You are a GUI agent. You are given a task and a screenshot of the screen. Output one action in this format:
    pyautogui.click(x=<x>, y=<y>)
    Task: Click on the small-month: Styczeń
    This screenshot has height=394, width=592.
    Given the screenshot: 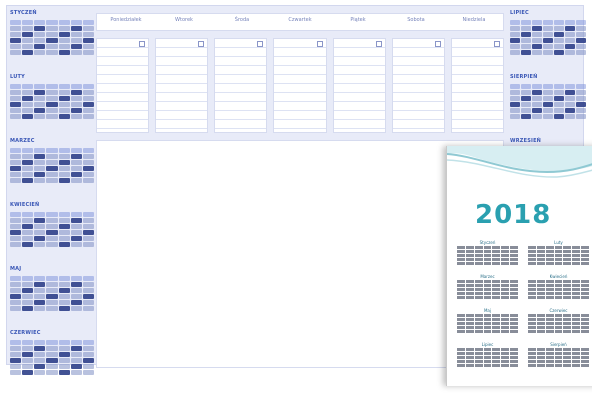 What is the action you would take?
    pyautogui.click(x=487, y=252)
    